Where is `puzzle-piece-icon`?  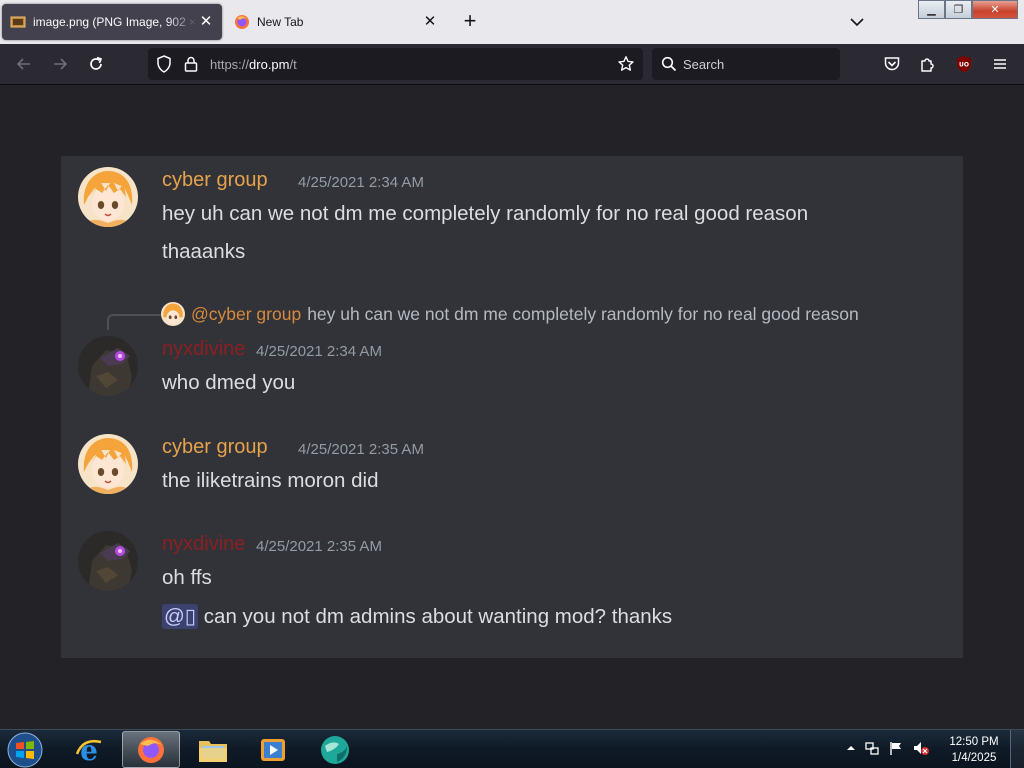 puzzle-piece-icon is located at coordinates (927, 65).